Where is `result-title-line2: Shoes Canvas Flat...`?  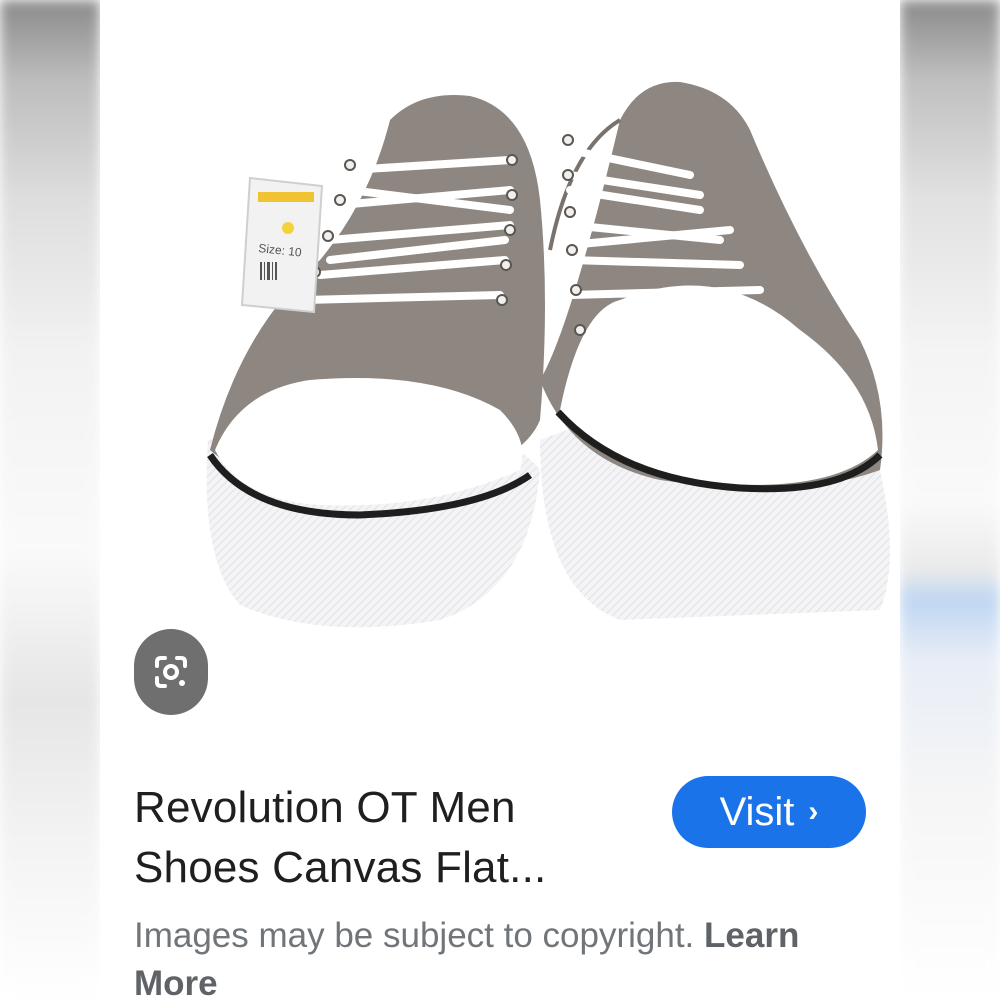
result-title-line2: Shoes Canvas Flat... is located at coordinates (340, 867).